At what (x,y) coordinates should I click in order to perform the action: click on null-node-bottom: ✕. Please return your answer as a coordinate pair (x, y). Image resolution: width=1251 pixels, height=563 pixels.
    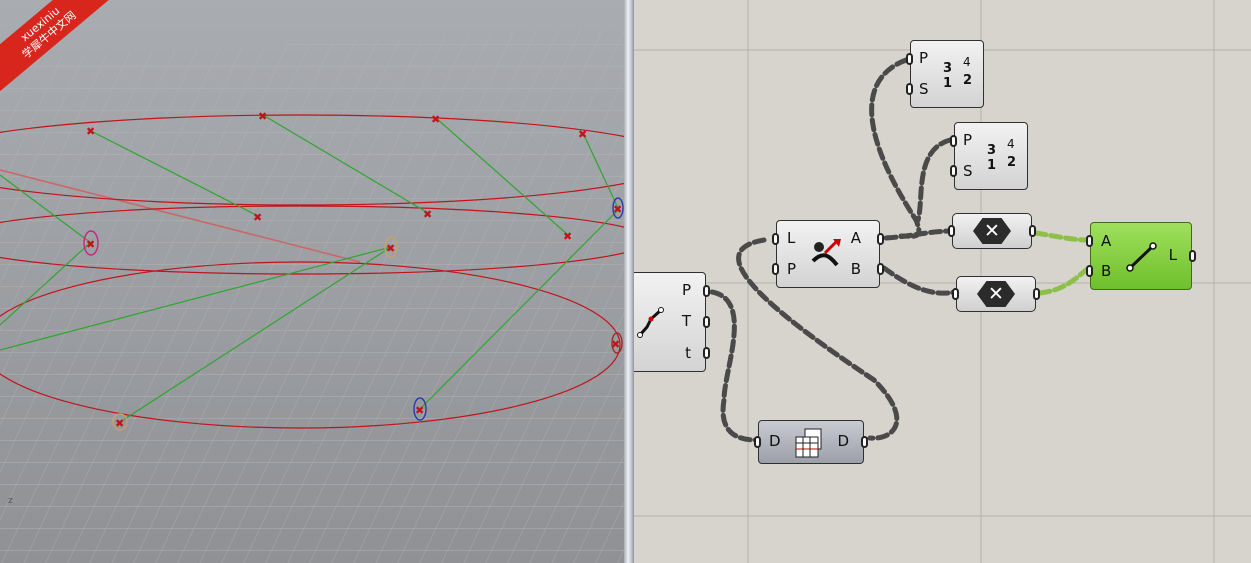
    Looking at the image, I should click on (996, 294).